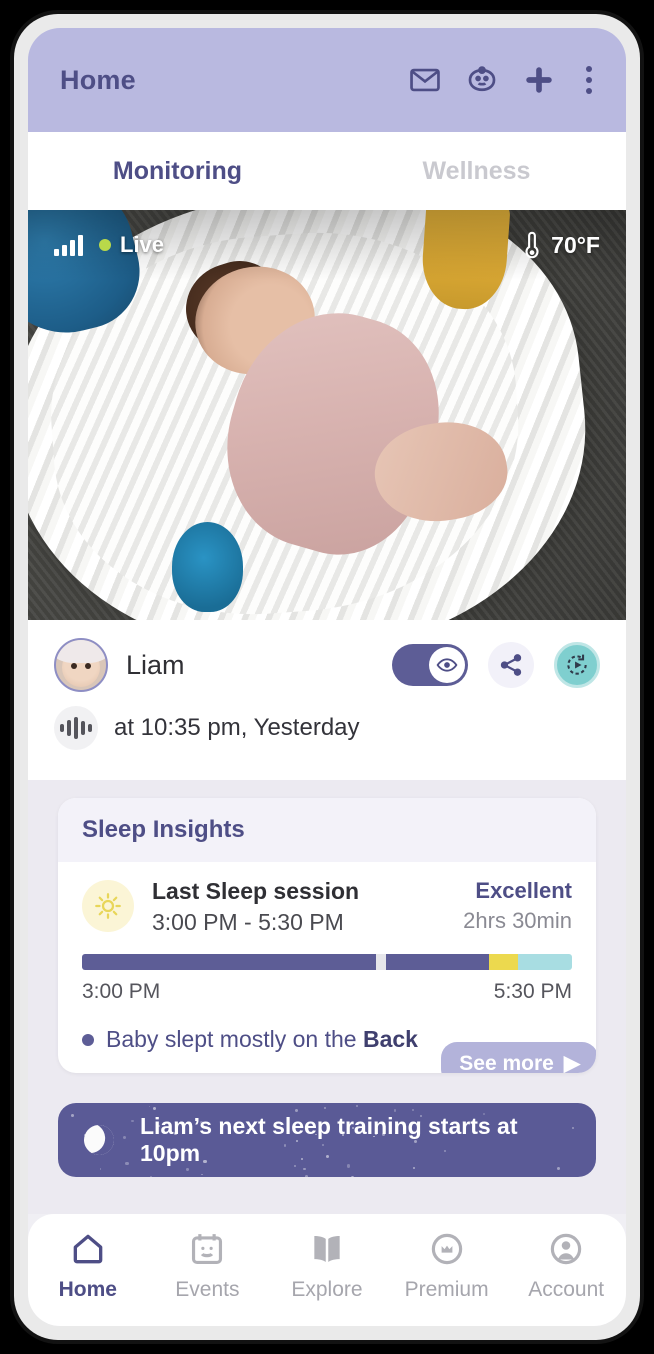 This screenshot has width=654, height=1354. I want to click on book-icon, so click(327, 1249).